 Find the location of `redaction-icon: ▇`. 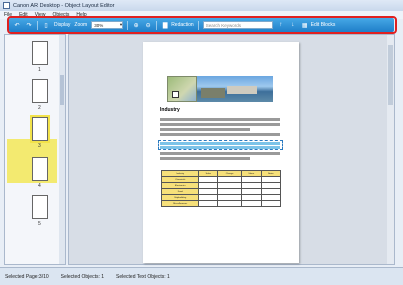

redaction-icon: ▇ is located at coordinates (165, 25).